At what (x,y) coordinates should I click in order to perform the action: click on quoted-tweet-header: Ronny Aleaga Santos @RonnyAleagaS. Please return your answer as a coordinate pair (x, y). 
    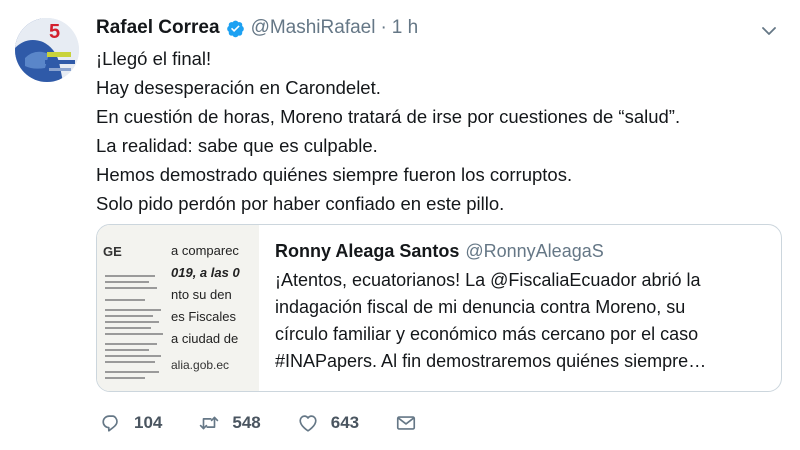
    Looking at the image, I should click on (525, 251).